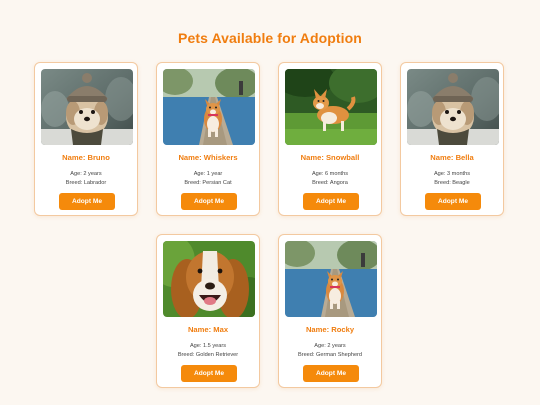  What do you see at coordinates (208, 346) in the screenshot?
I see `pet-age: Age: 1.5 years` at bounding box center [208, 346].